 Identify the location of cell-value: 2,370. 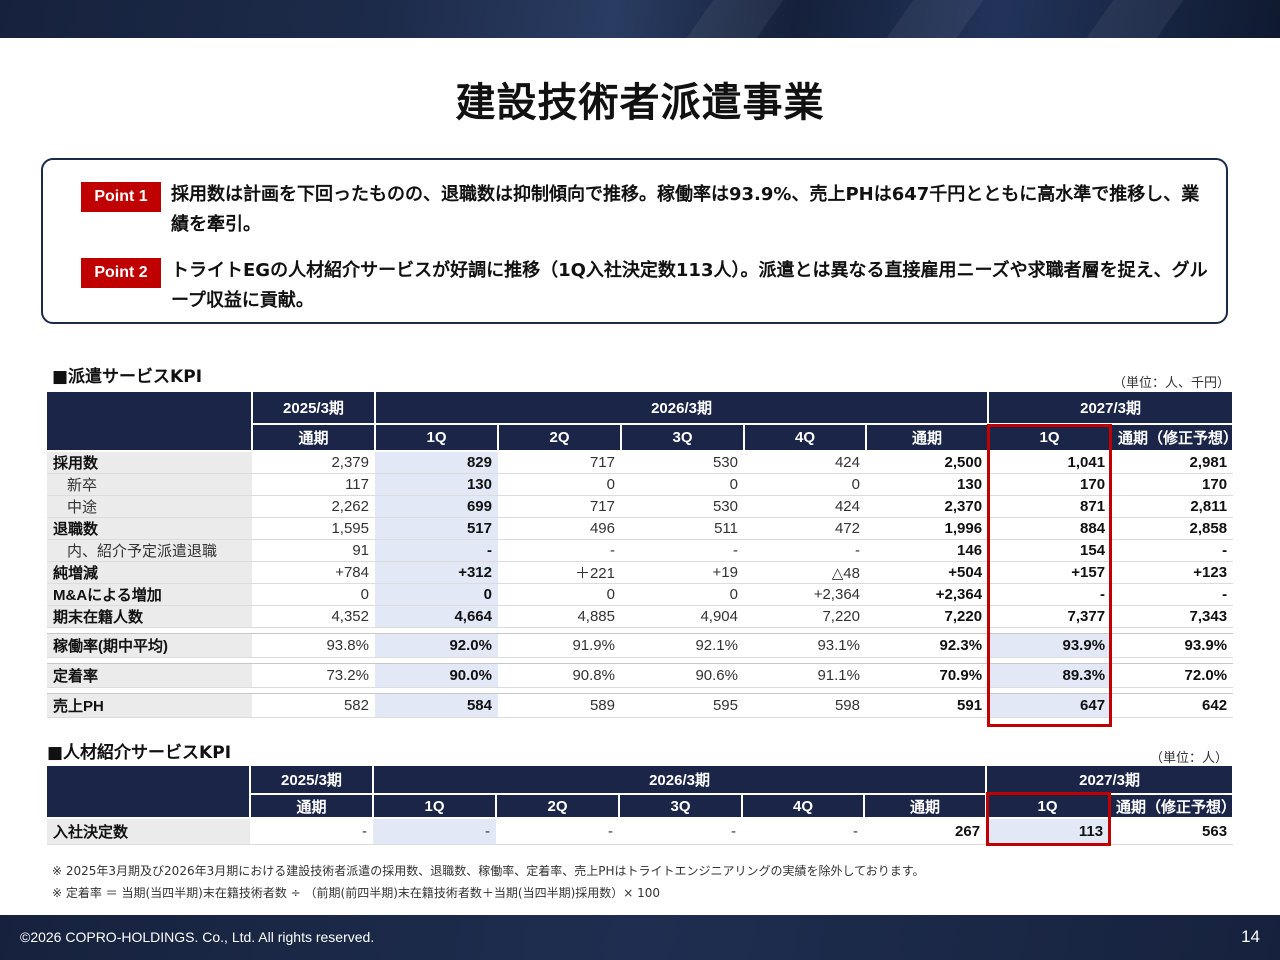
(927, 506).